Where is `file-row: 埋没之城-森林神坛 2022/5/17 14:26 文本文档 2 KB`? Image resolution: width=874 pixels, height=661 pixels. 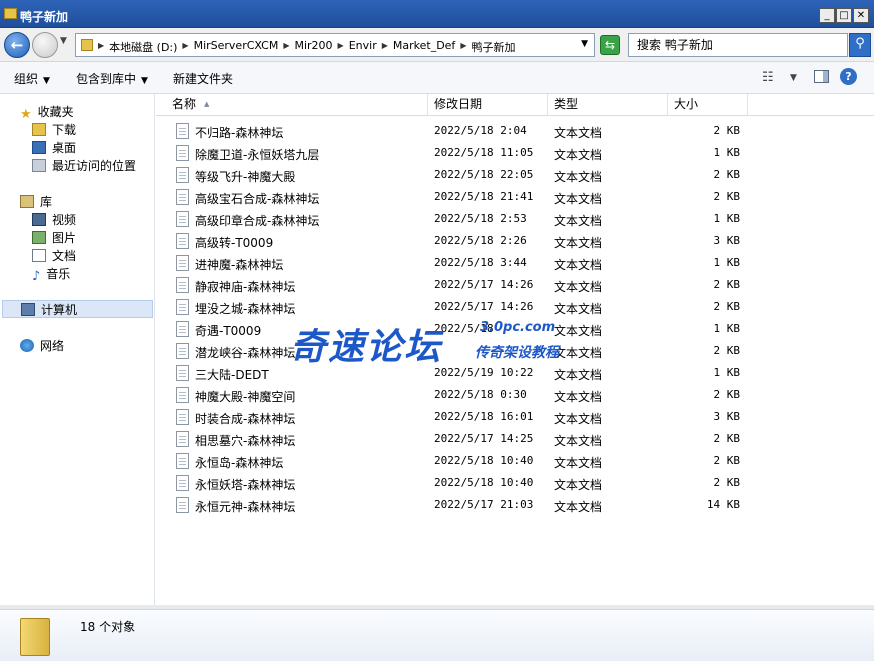 file-row: 埋没之城-森林神坛 2022/5/17 14:26 文本文档 2 KB is located at coordinates (515, 307).